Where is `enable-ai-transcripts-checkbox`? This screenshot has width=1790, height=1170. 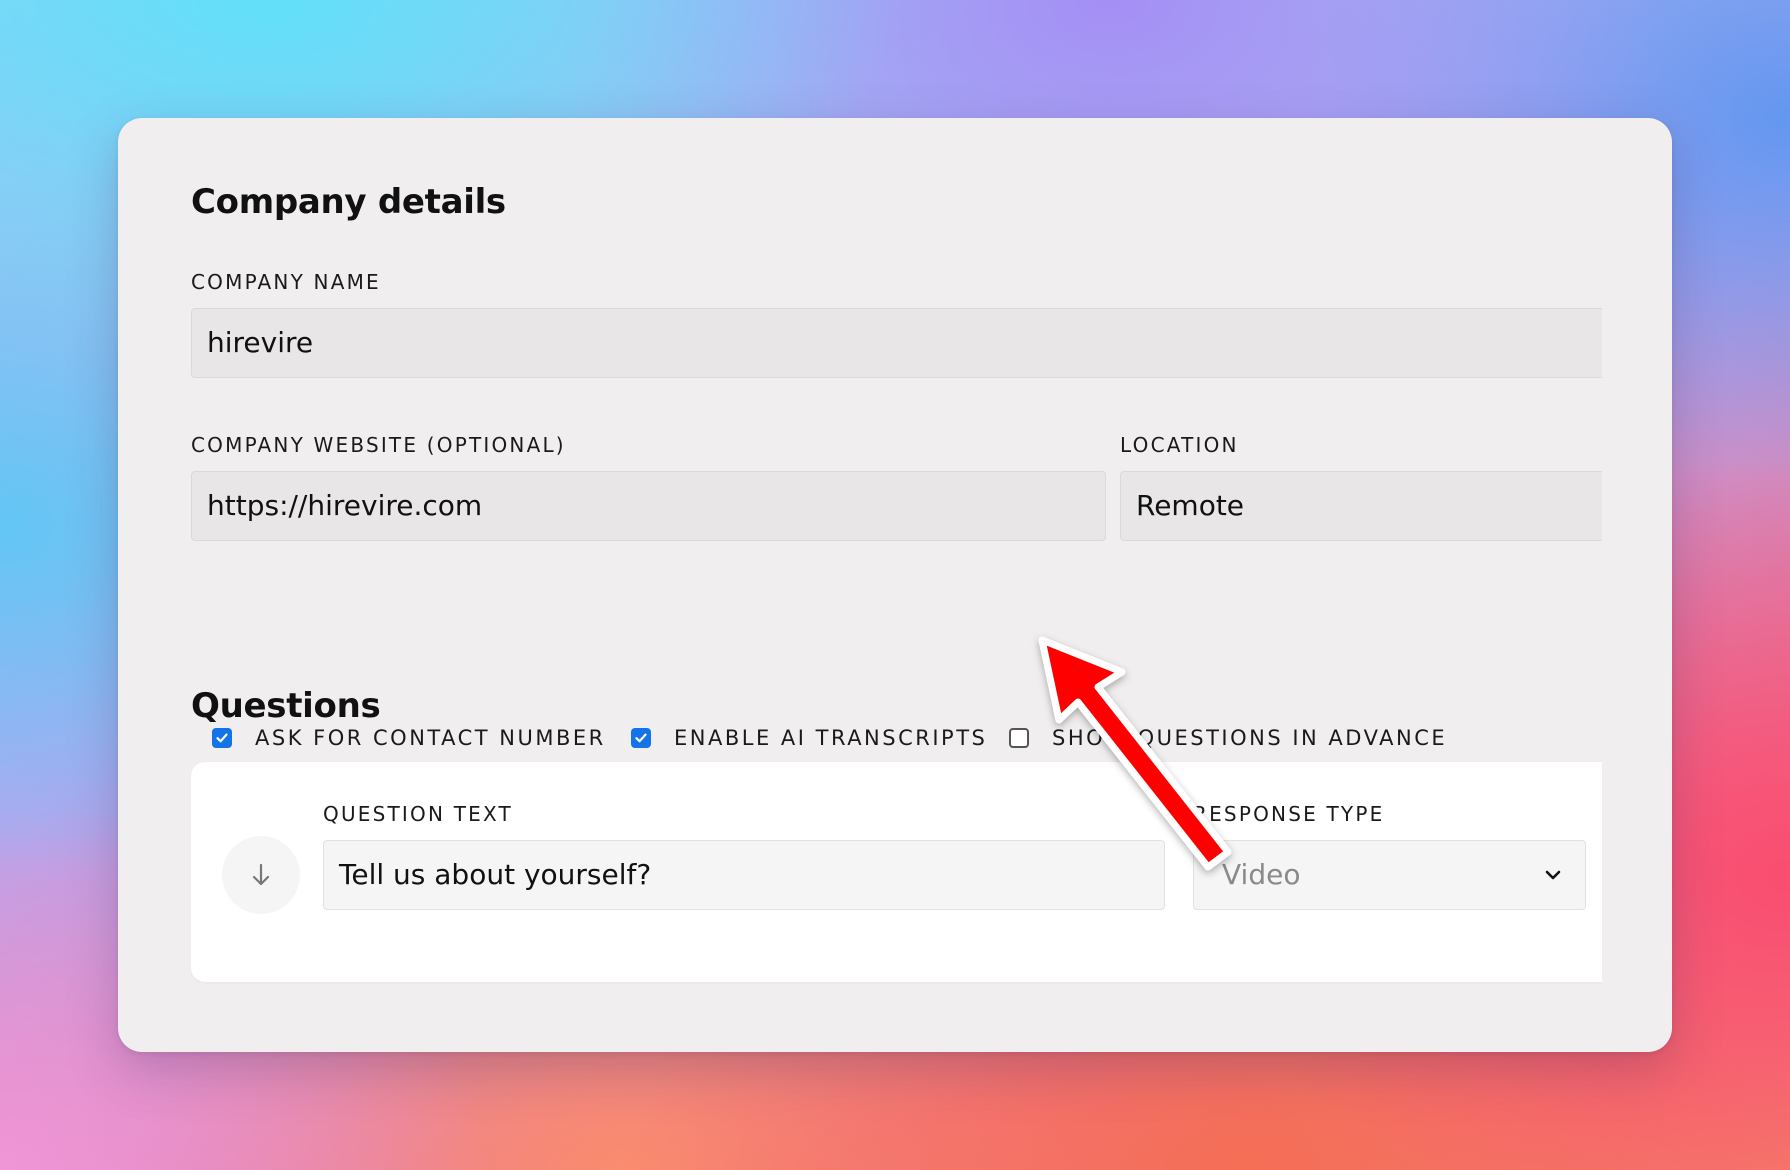 enable-ai-transcripts-checkbox is located at coordinates (641, 738).